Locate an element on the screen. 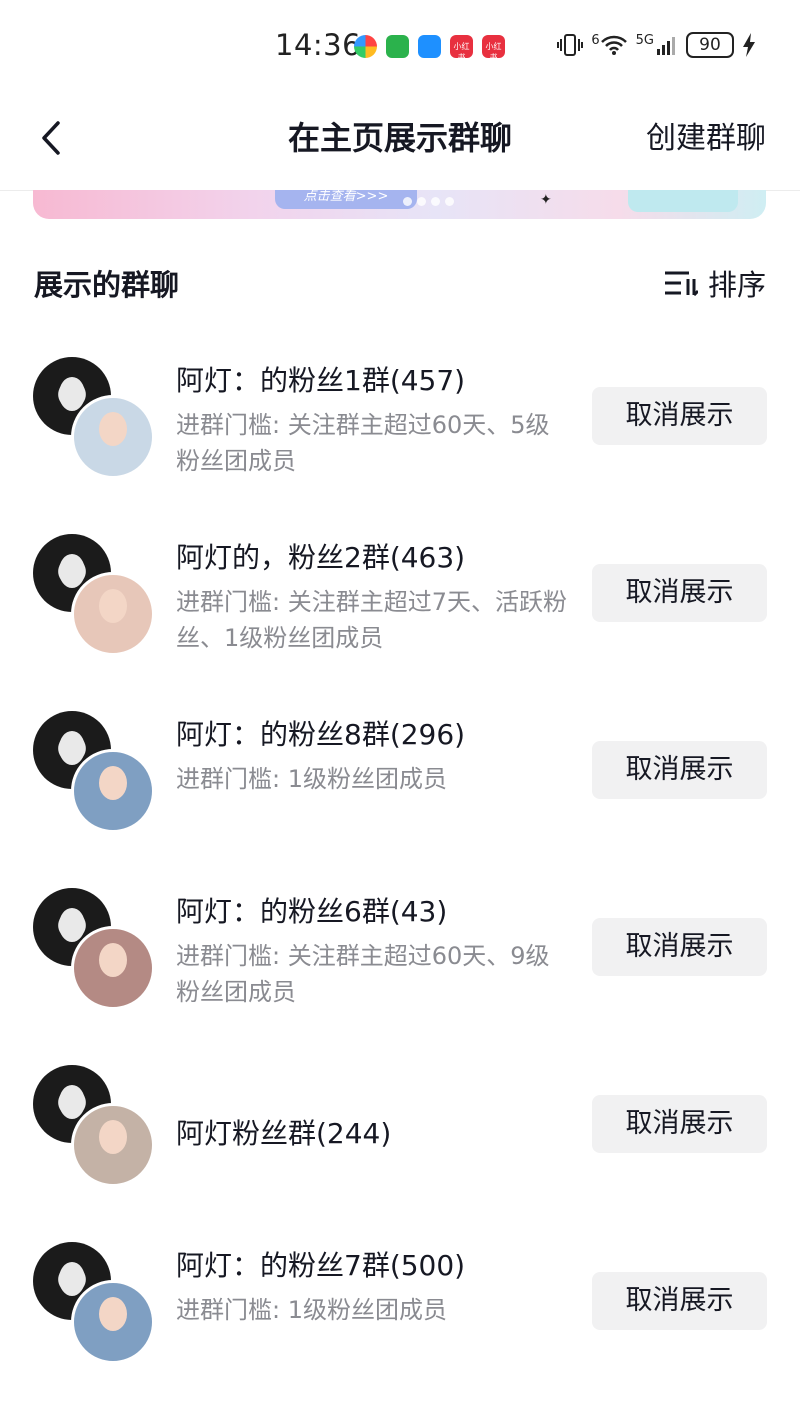 The image size is (800, 1412). system-indicators: 6 5G 90 is located at coordinates (656, 45).